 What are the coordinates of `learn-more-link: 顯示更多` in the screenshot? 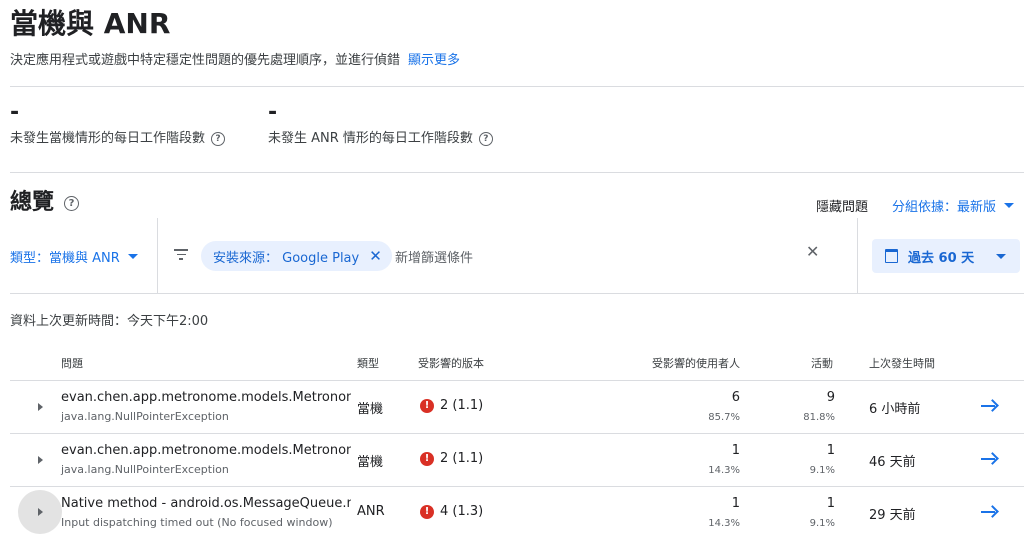 It's located at (434, 60).